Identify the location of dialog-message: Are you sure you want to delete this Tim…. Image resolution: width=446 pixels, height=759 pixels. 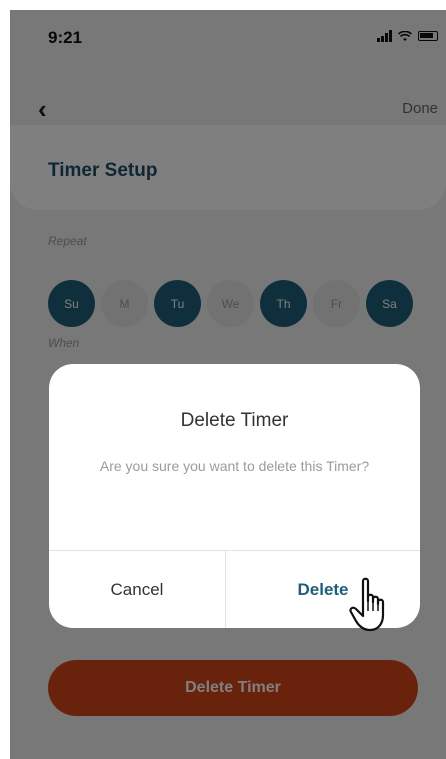
(234, 466).